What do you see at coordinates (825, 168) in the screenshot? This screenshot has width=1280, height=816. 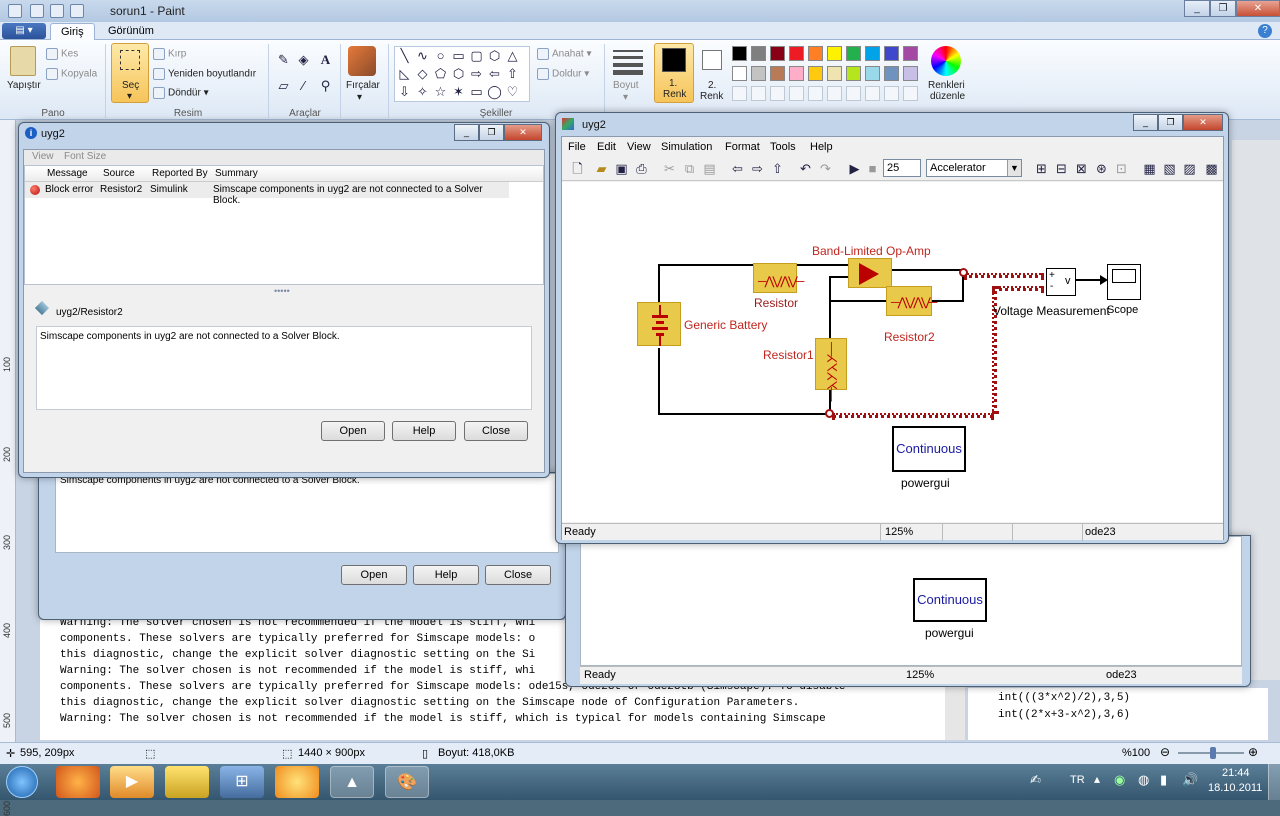 I see `redo-icon: ↷` at bounding box center [825, 168].